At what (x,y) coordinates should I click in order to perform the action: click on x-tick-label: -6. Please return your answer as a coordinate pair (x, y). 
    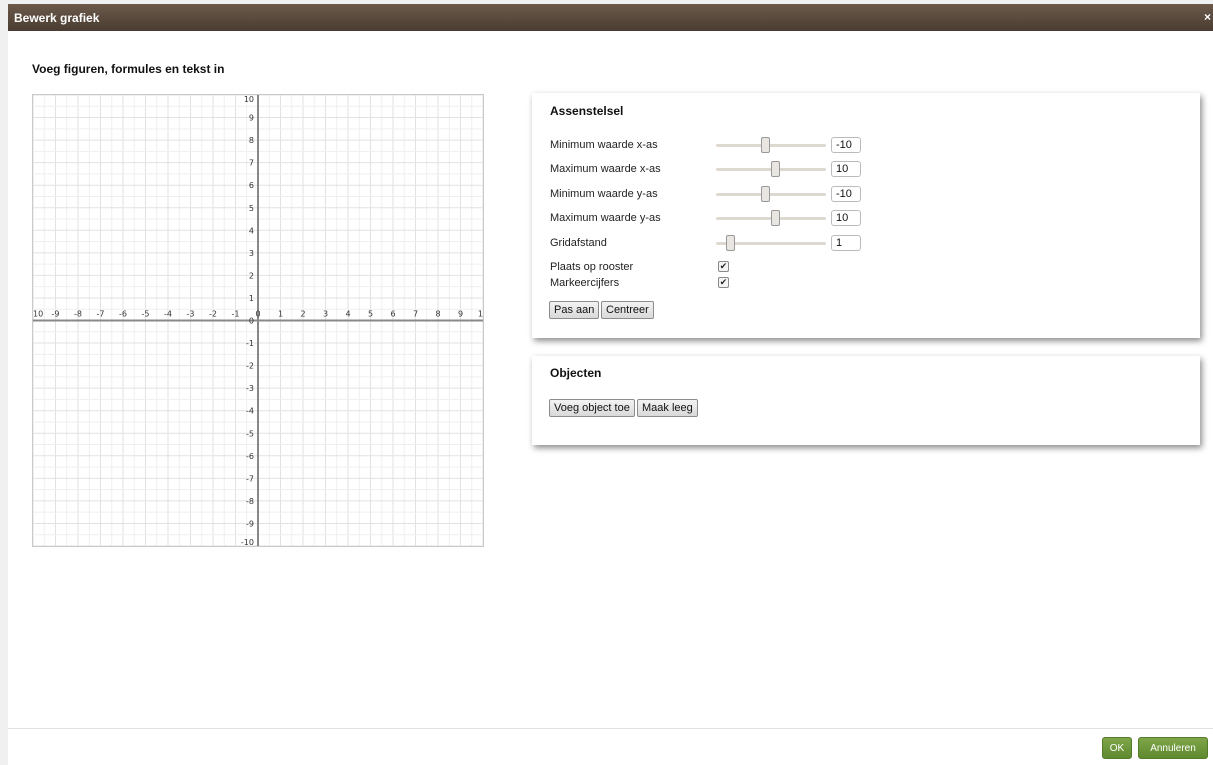
    Looking at the image, I should click on (123, 314).